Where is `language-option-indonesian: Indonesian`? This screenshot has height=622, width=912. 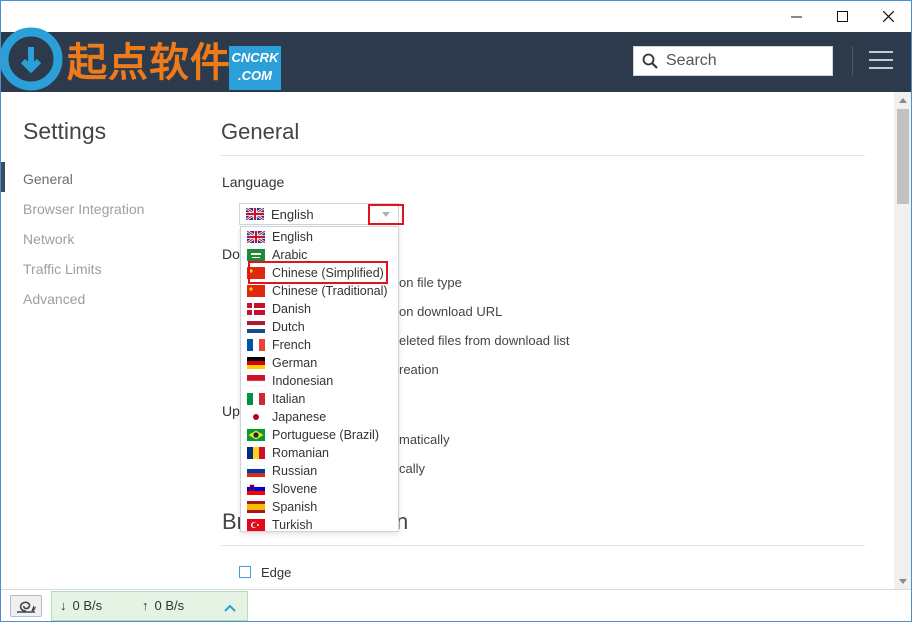 language-option-indonesian: Indonesian is located at coordinates (319, 381).